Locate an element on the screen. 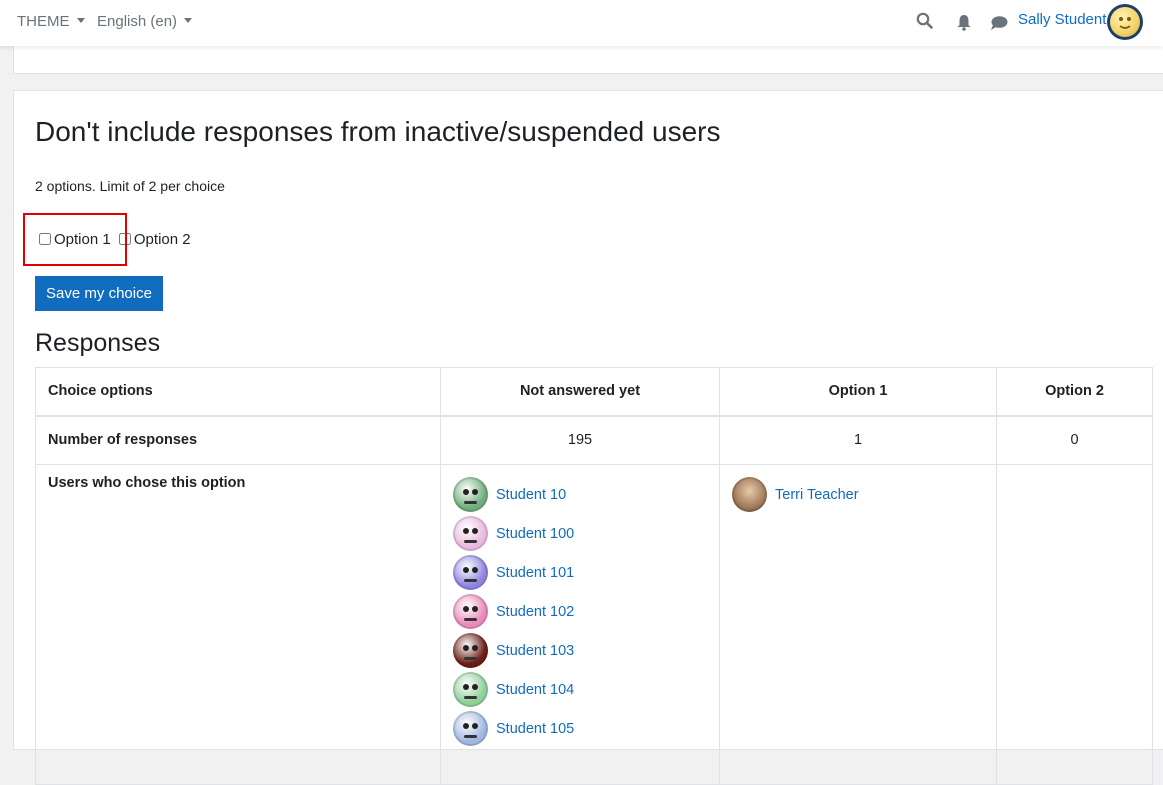 This screenshot has width=1163, height=785. list-item: Student 104 is located at coordinates (580, 689).